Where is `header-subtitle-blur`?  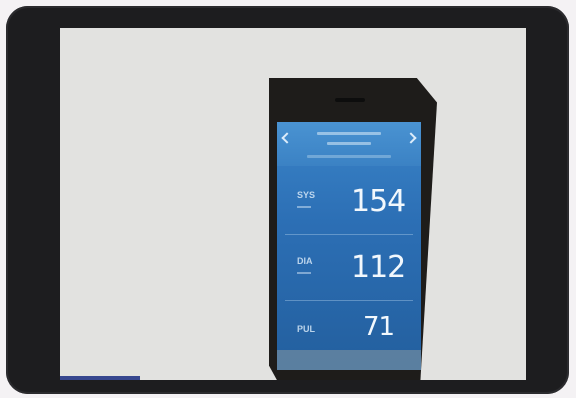 header-subtitle-blur is located at coordinates (349, 143).